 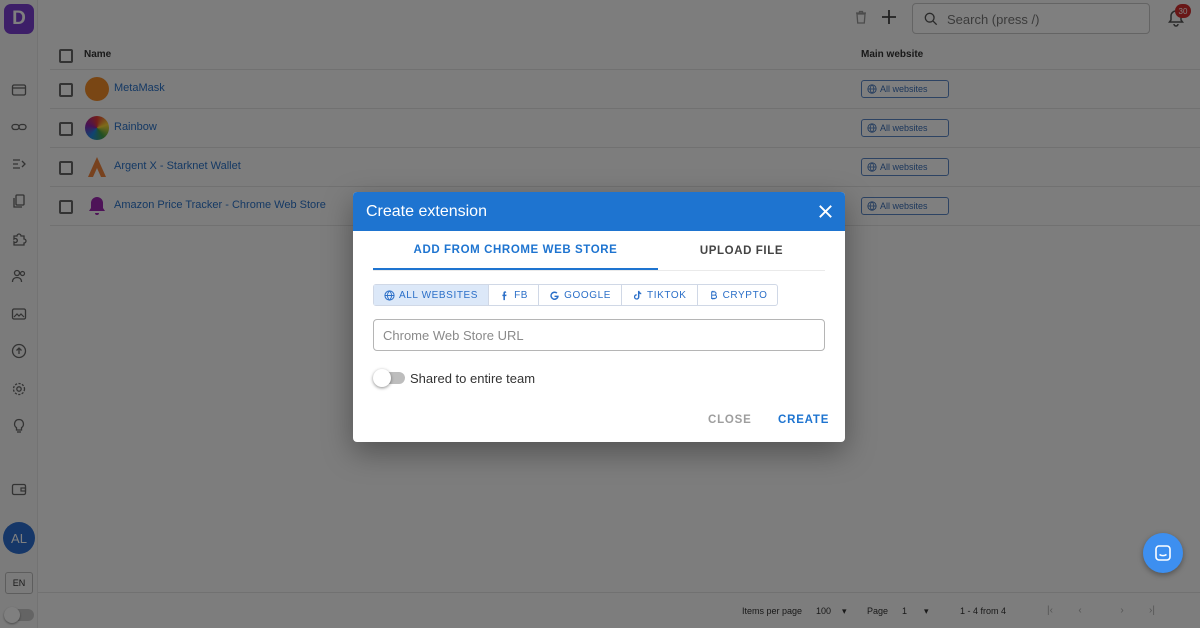 I want to click on chrome-web-store-url-field, so click(x=599, y=335).